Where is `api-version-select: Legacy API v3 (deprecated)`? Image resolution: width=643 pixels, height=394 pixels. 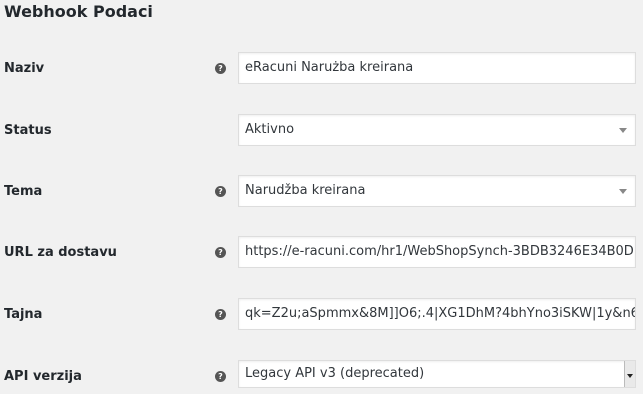
api-version-select: Legacy API v3 (deprecated) is located at coordinates (437, 374).